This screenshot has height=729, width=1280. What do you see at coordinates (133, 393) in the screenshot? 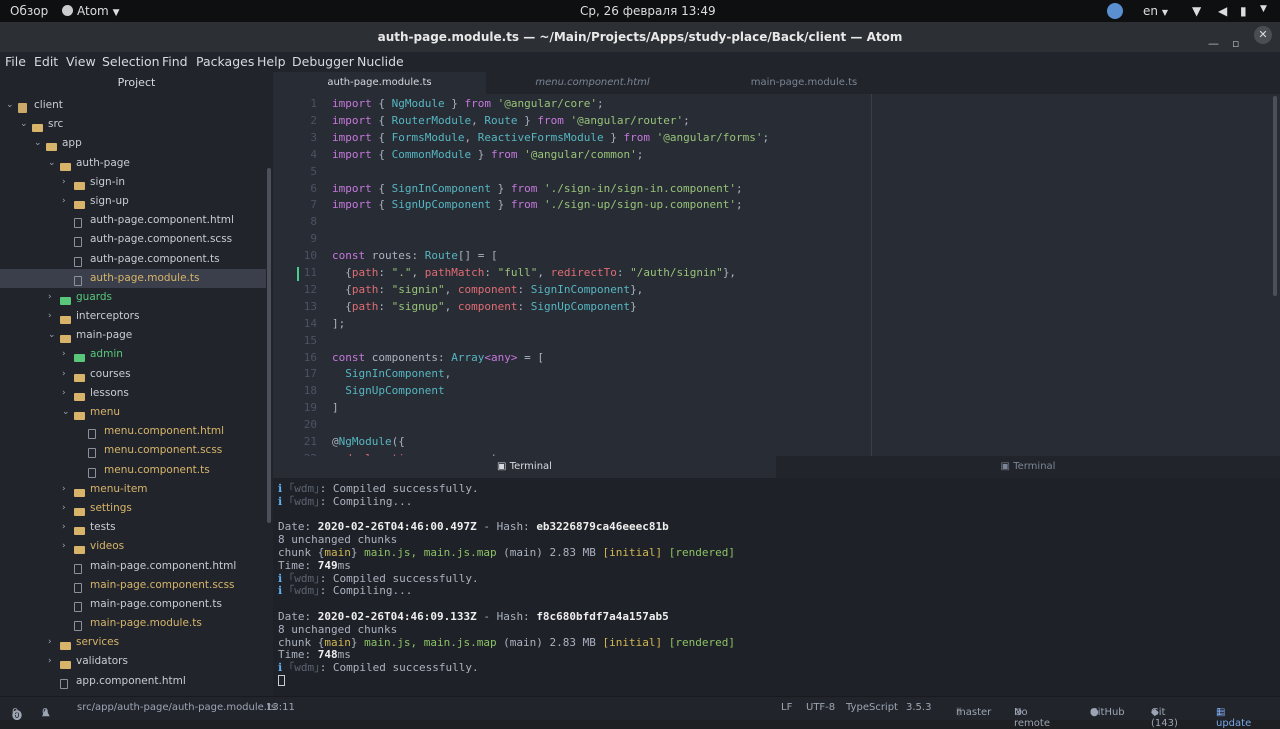
I see `tree-folder-item: › lessons` at bounding box center [133, 393].